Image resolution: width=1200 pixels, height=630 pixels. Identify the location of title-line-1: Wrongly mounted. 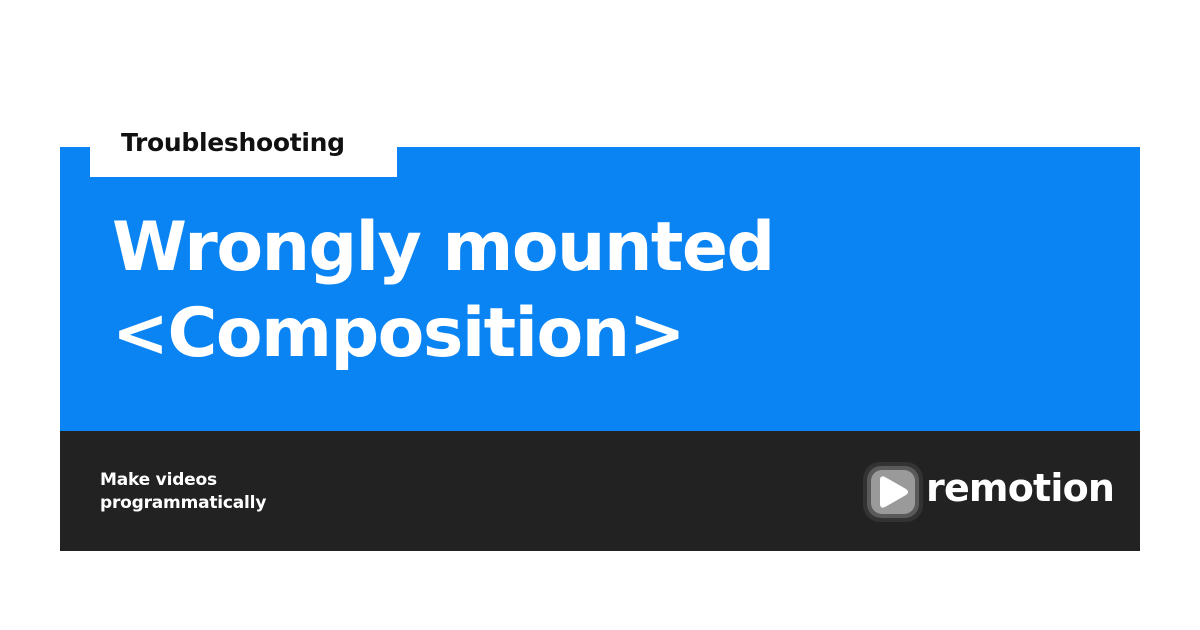
(443, 247).